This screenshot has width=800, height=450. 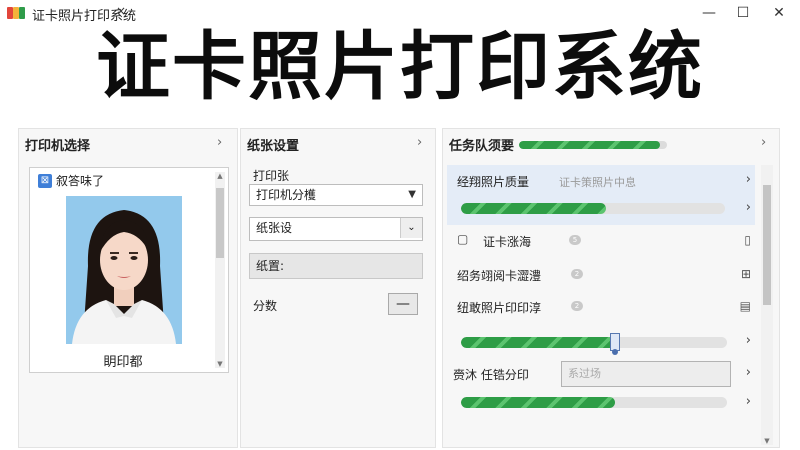 What do you see at coordinates (597, 182) in the screenshot?
I see `queue-row-sub: 证卡策照片中息` at bounding box center [597, 182].